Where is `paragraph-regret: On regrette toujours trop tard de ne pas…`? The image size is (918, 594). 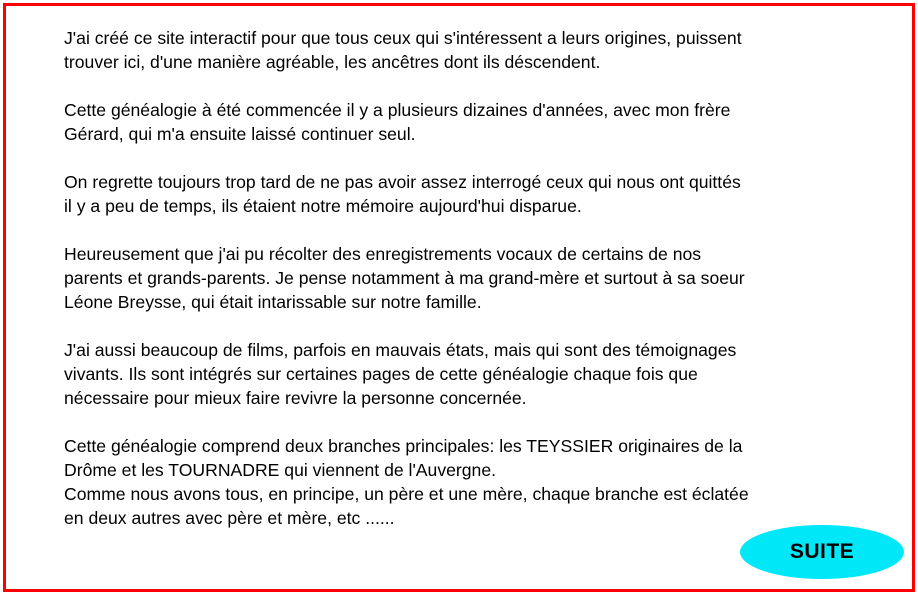
paragraph-regret: On regrette toujours trop tard de ne pas… is located at coordinates (402, 194).